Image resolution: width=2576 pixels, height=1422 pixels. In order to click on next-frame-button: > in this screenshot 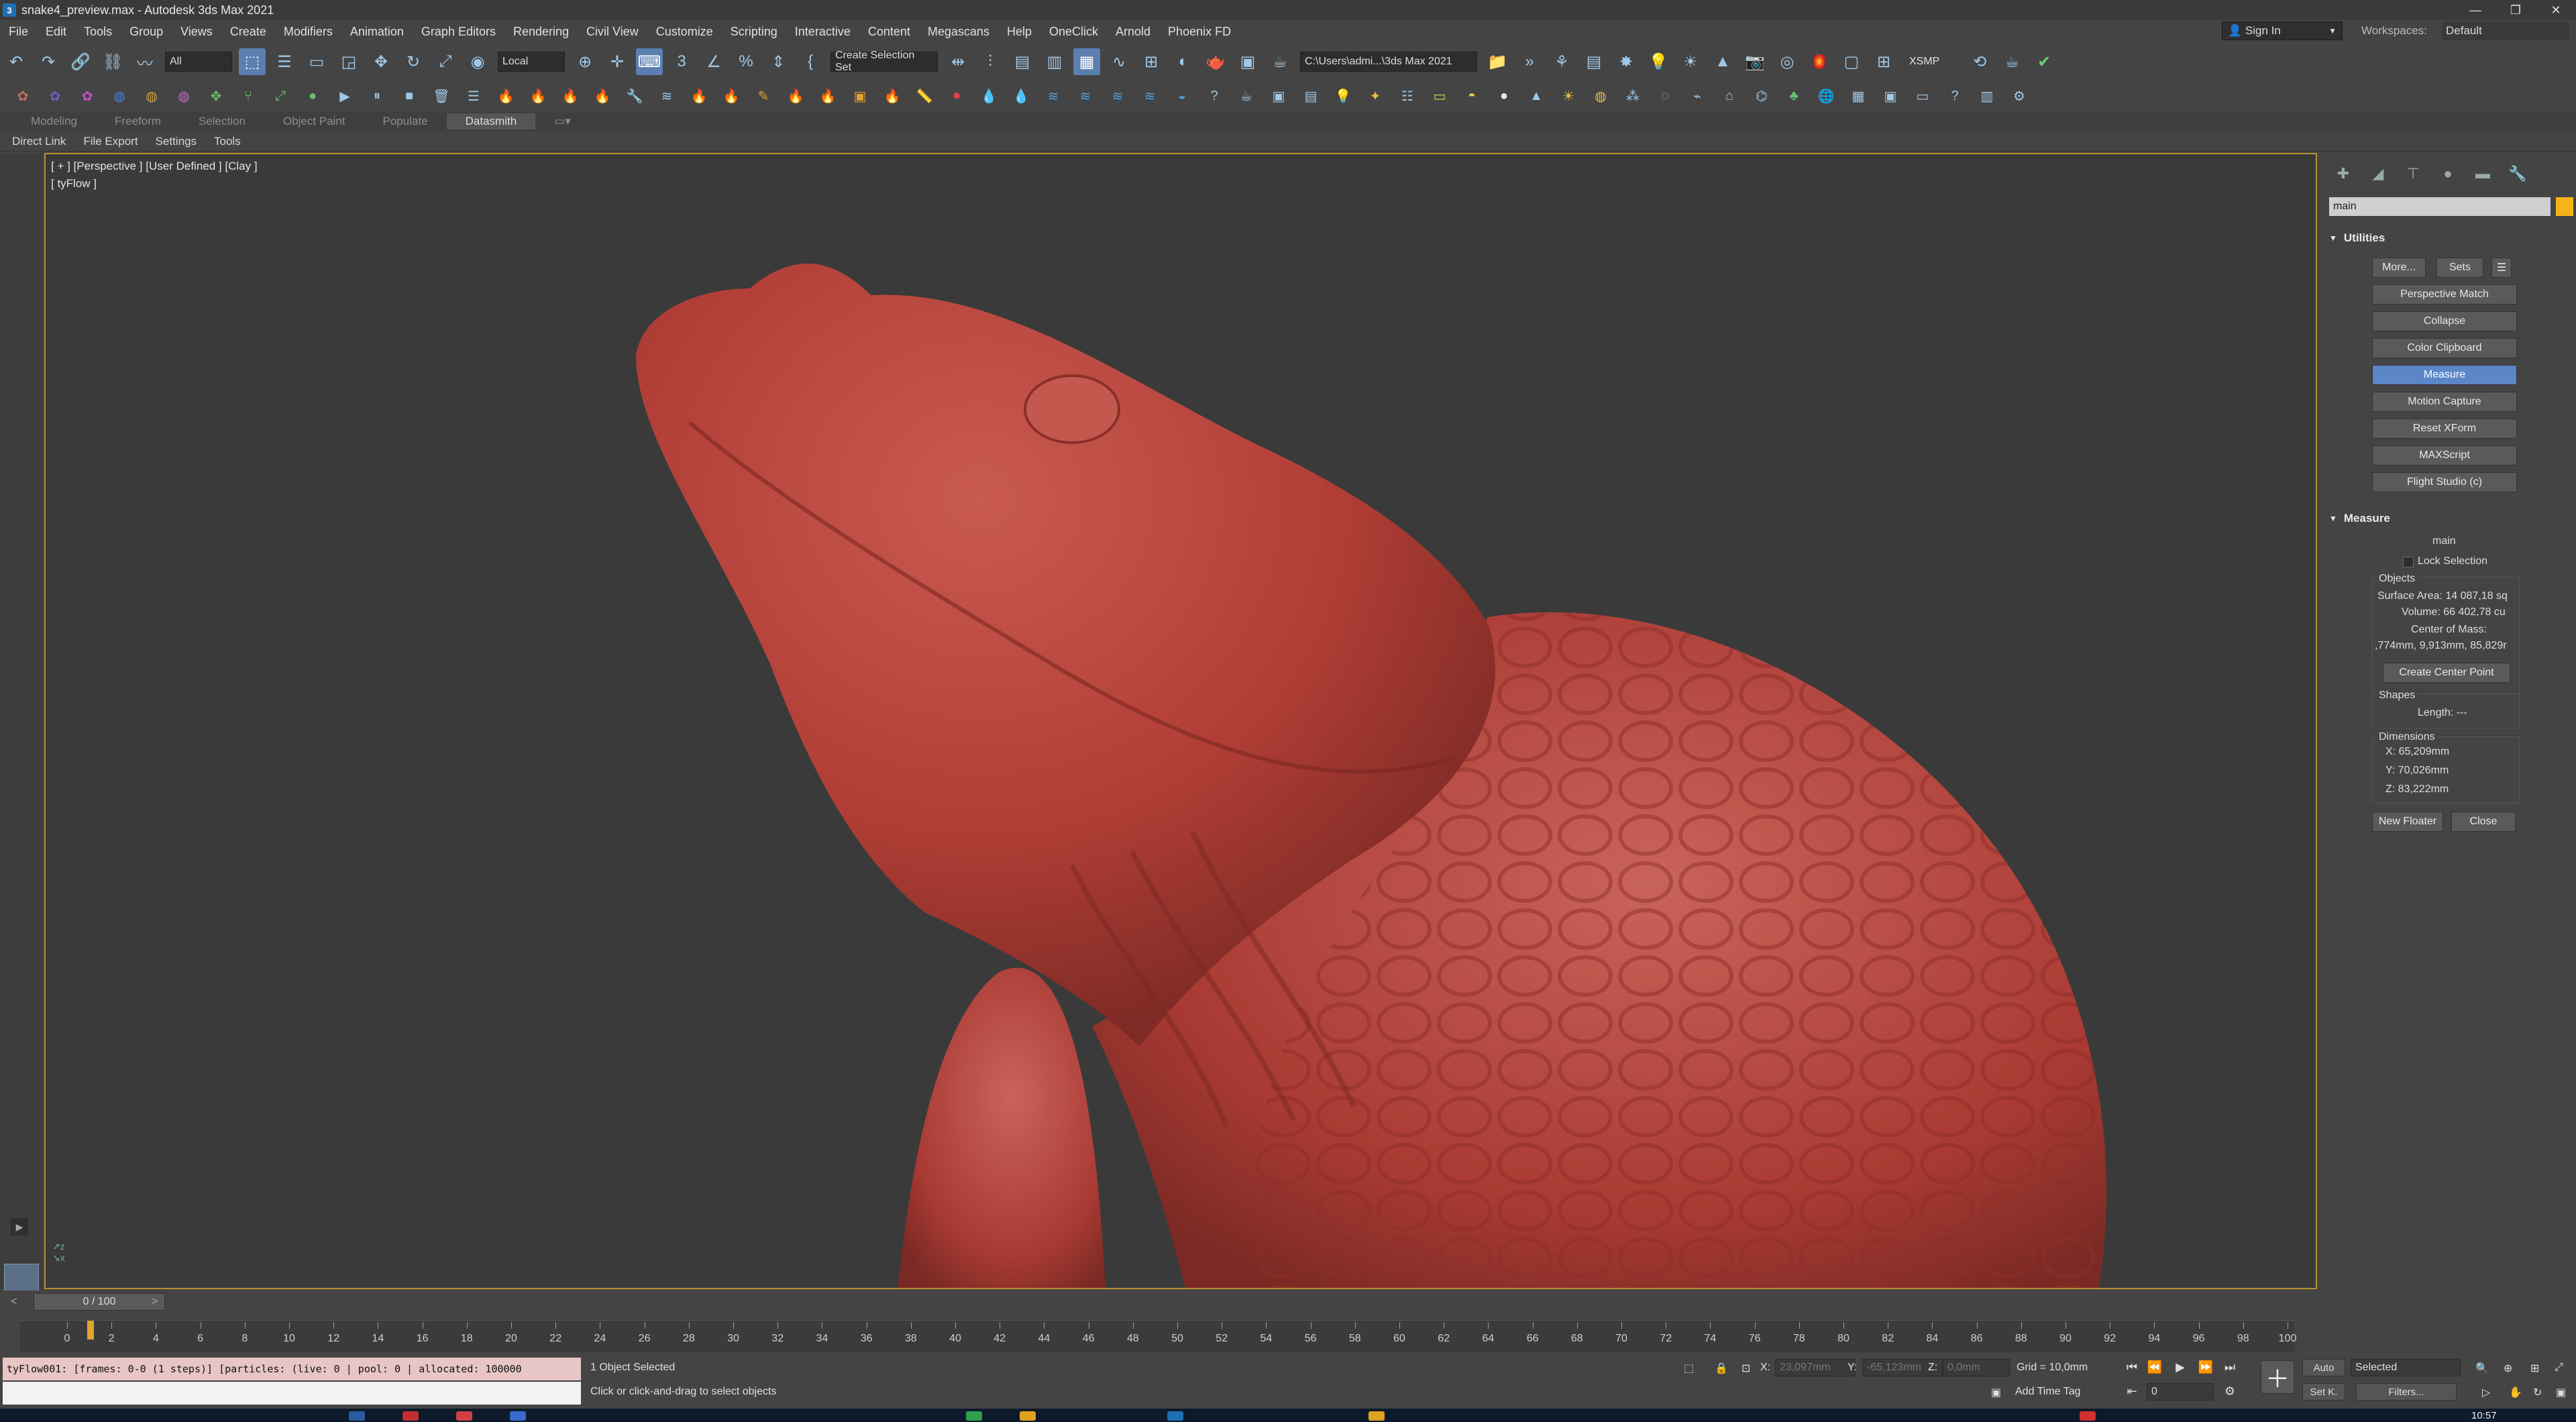, I will do `click(155, 1302)`.